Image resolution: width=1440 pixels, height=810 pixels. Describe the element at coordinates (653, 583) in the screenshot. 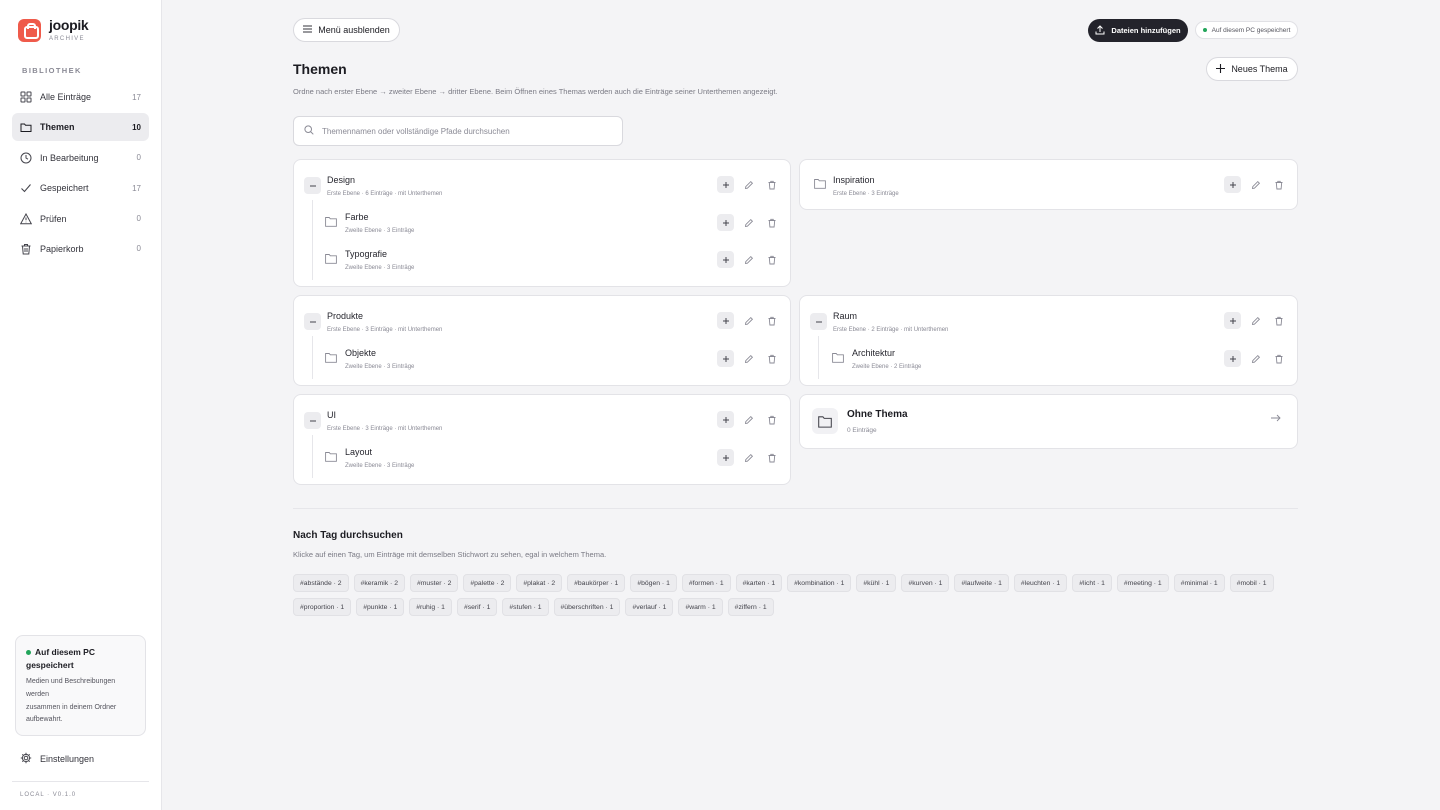

I see `tag-chip: #bögen · 1` at that location.